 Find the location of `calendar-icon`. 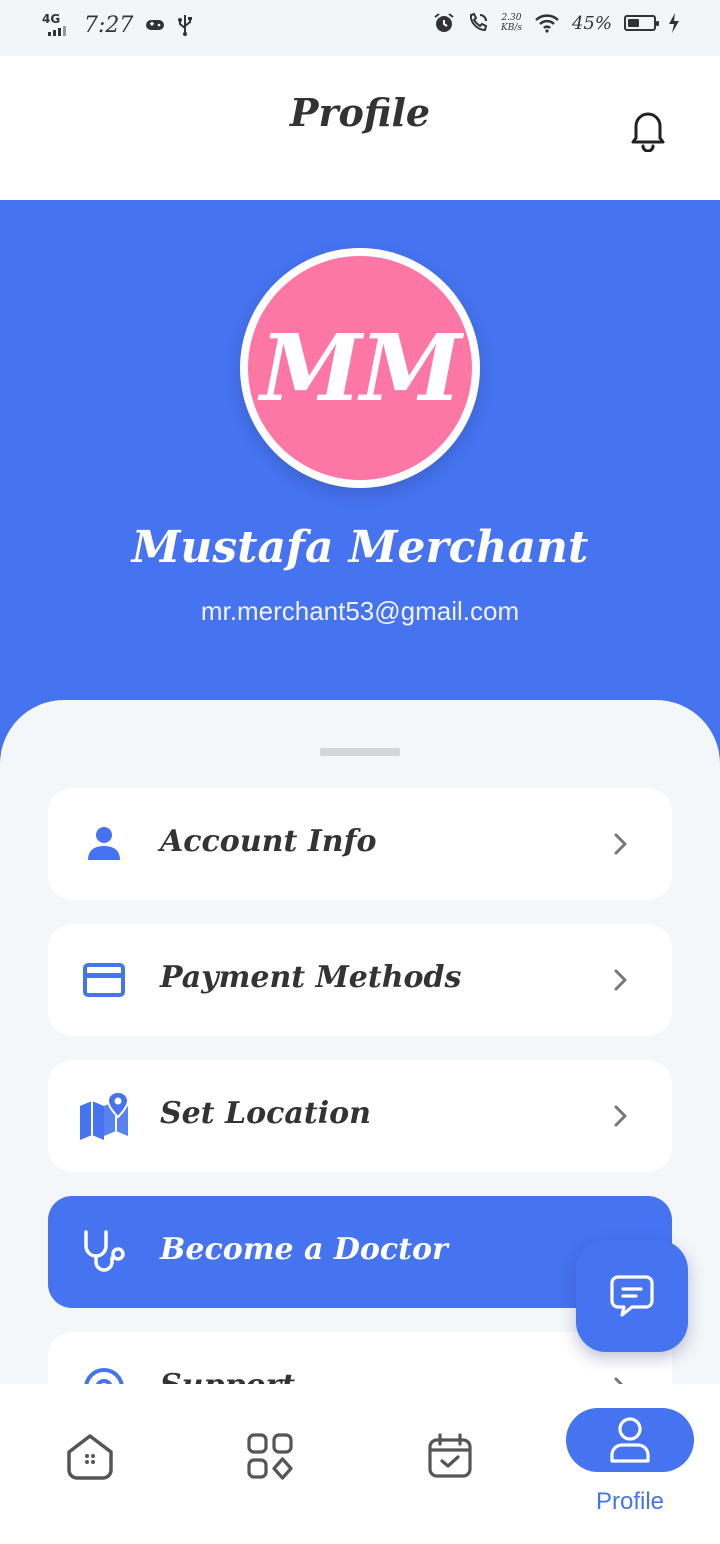

calendar-icon is located at coordinates (450, 1455).